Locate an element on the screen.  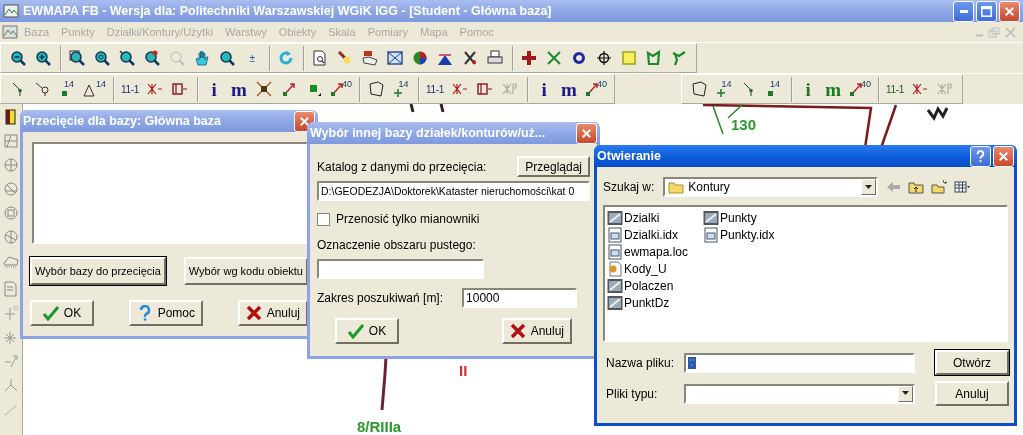
crosshair-icon is located at coordinates (604, 58).